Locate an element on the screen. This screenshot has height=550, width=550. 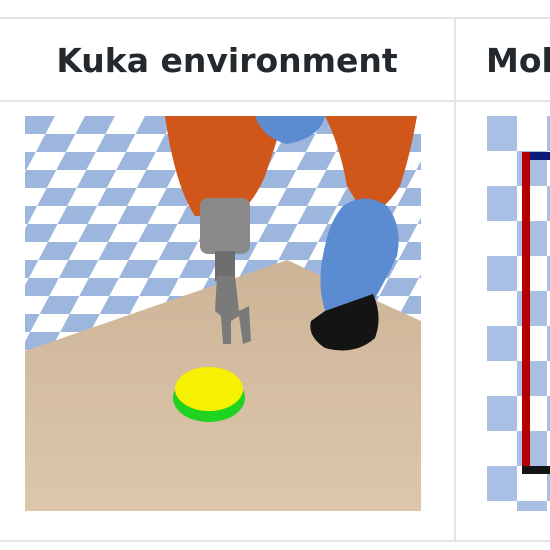
robot-wrist is located at coordinates (225, 226).